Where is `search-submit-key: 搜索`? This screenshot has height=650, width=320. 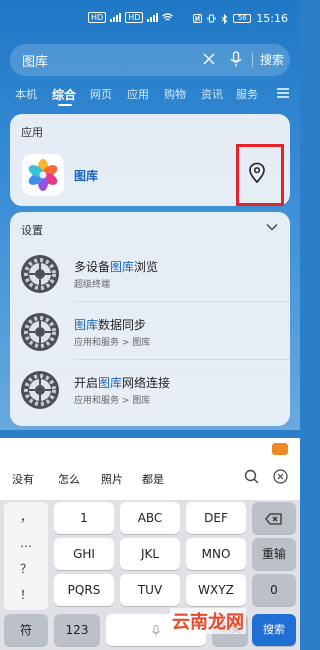
search-submit-key: 搜索 is located at coordinates (274, 630).